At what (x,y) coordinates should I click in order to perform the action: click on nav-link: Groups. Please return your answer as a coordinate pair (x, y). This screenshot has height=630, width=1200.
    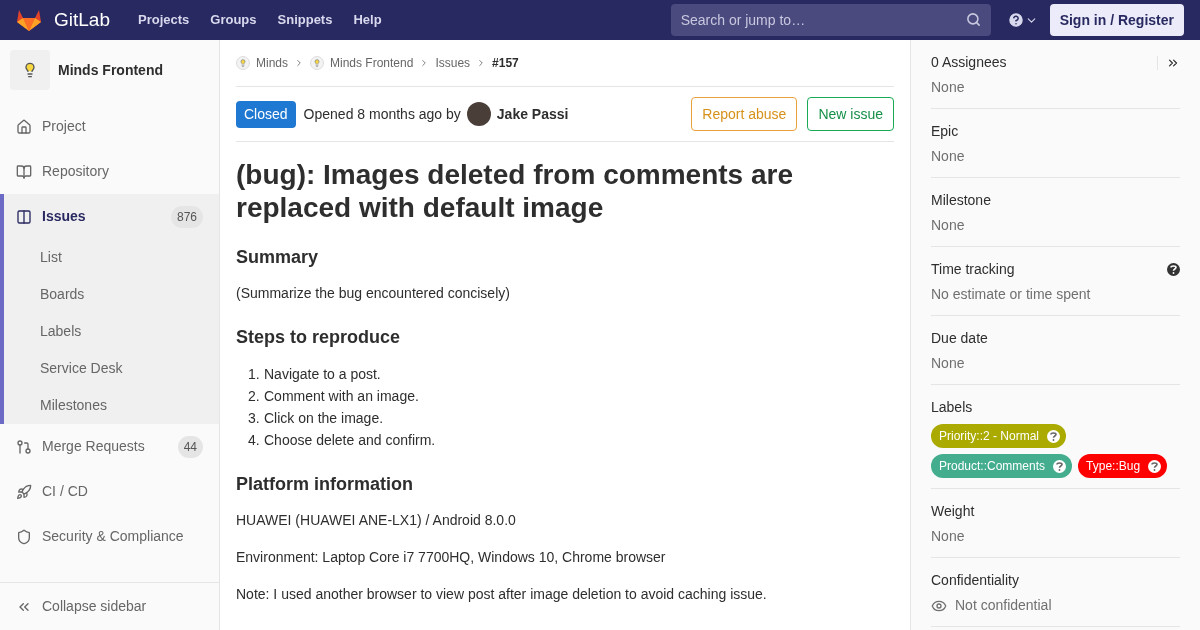
    Looking at the image, I should click on (233, 20).